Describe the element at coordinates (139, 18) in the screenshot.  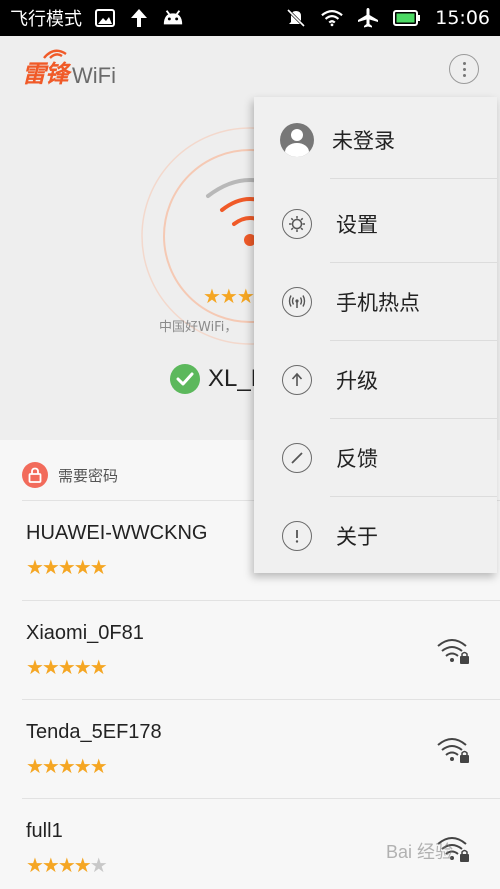
I see `upload-icon` at that location.